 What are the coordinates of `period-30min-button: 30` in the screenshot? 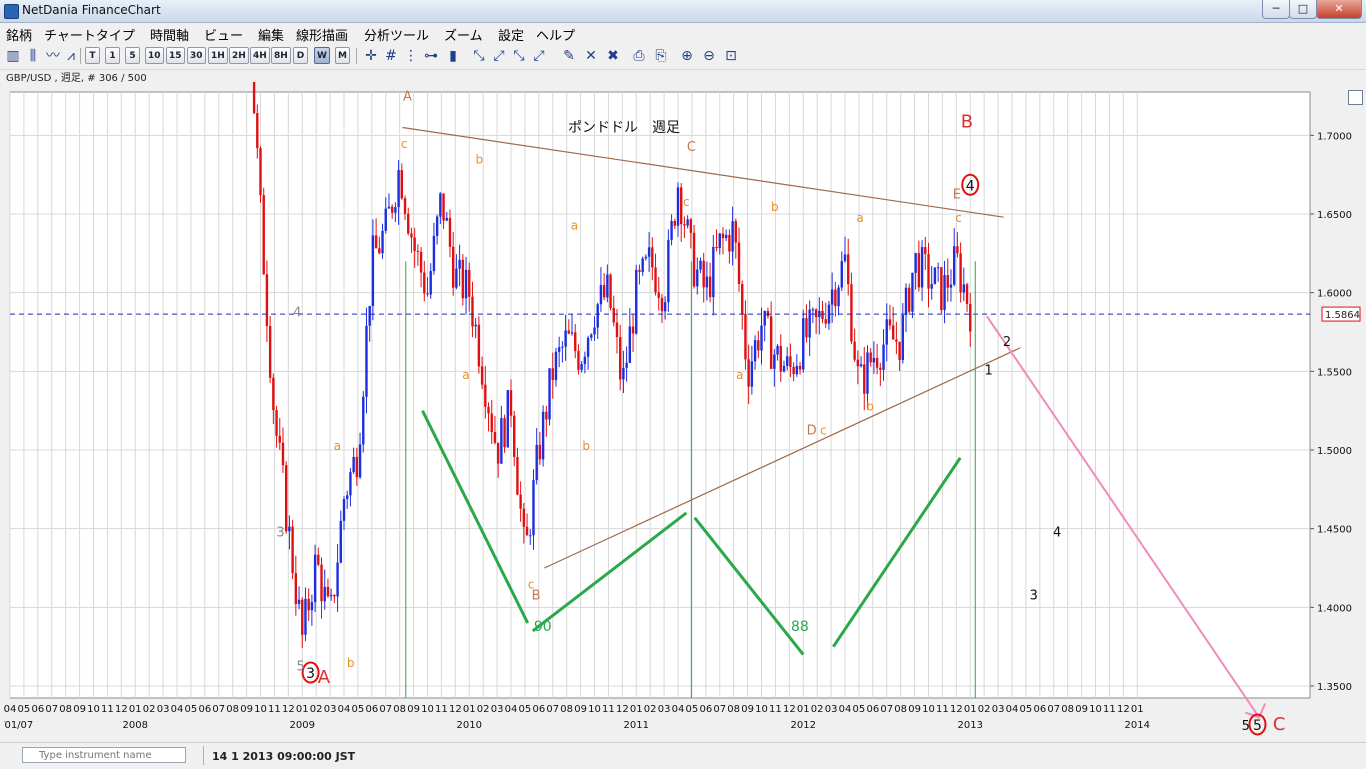 It's located at (196, 55).